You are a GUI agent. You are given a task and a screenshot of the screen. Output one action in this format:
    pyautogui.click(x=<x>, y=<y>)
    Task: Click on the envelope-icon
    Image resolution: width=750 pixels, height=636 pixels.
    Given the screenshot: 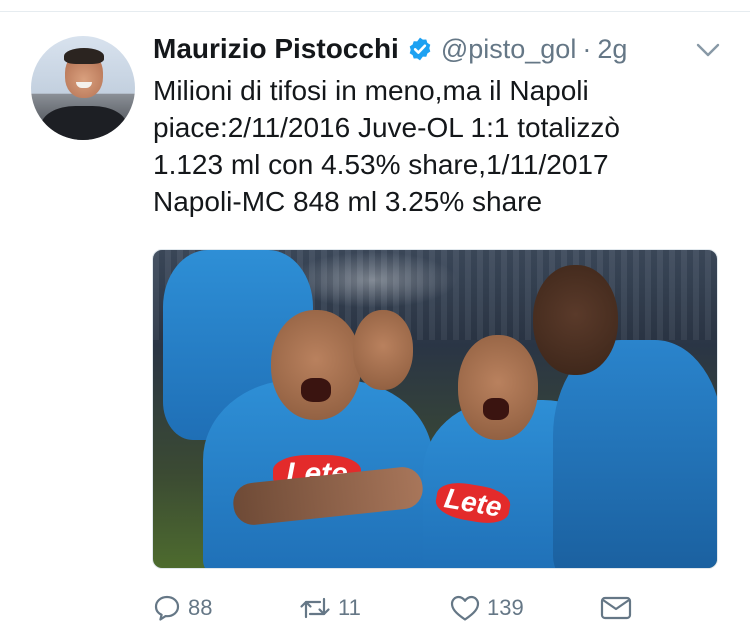 What is the action you would take?
    pyautogui.click(x=616, y=608)
    